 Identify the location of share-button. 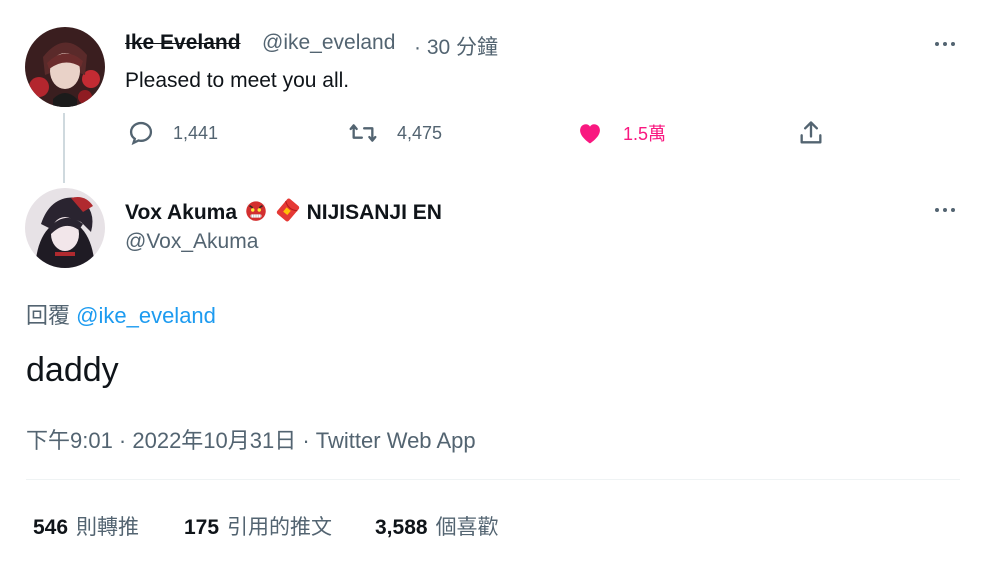
(811, 133).